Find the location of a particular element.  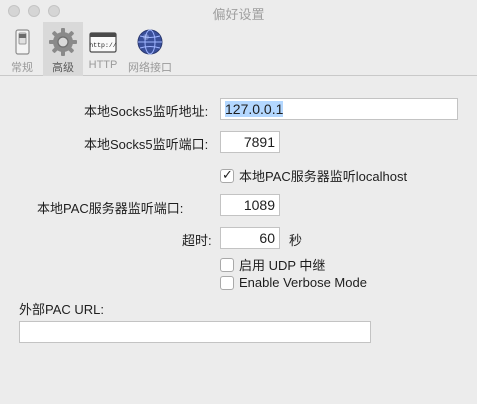

socks-address-value: 127.0.0.1 is located at coordinates (254, 109).